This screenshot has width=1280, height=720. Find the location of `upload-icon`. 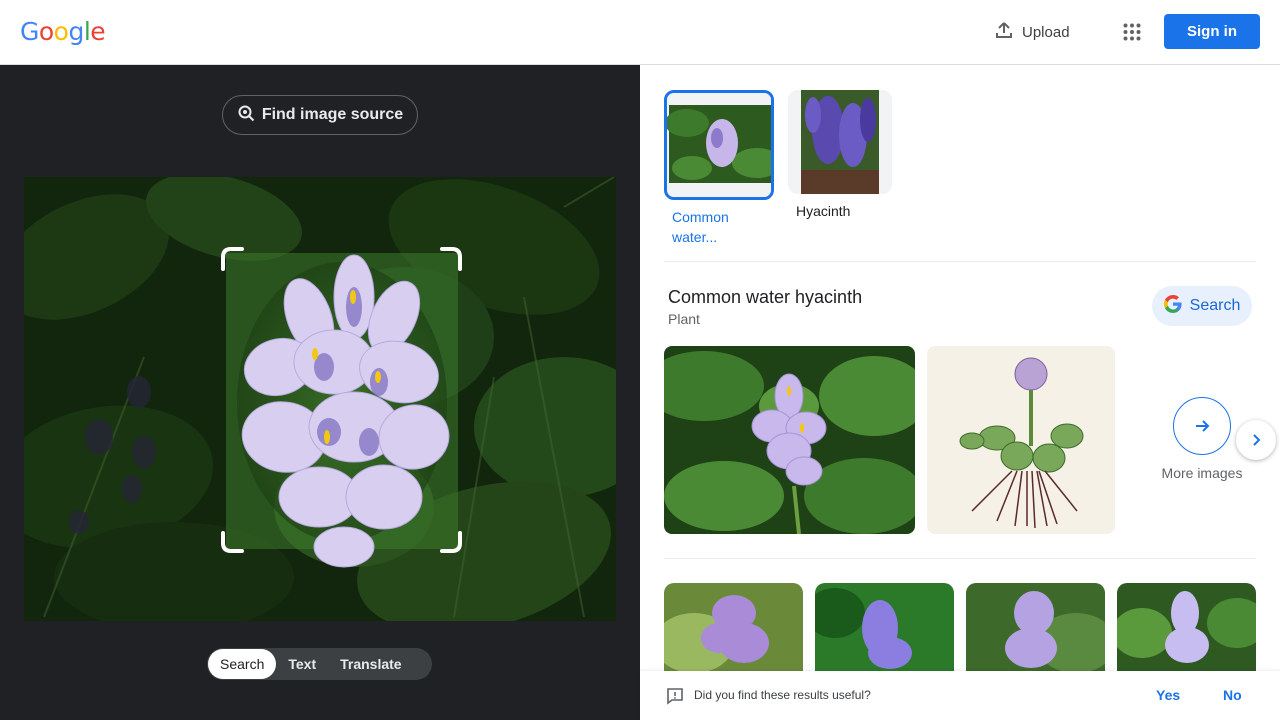

upload-icon is located at coordinates (1004, 32).